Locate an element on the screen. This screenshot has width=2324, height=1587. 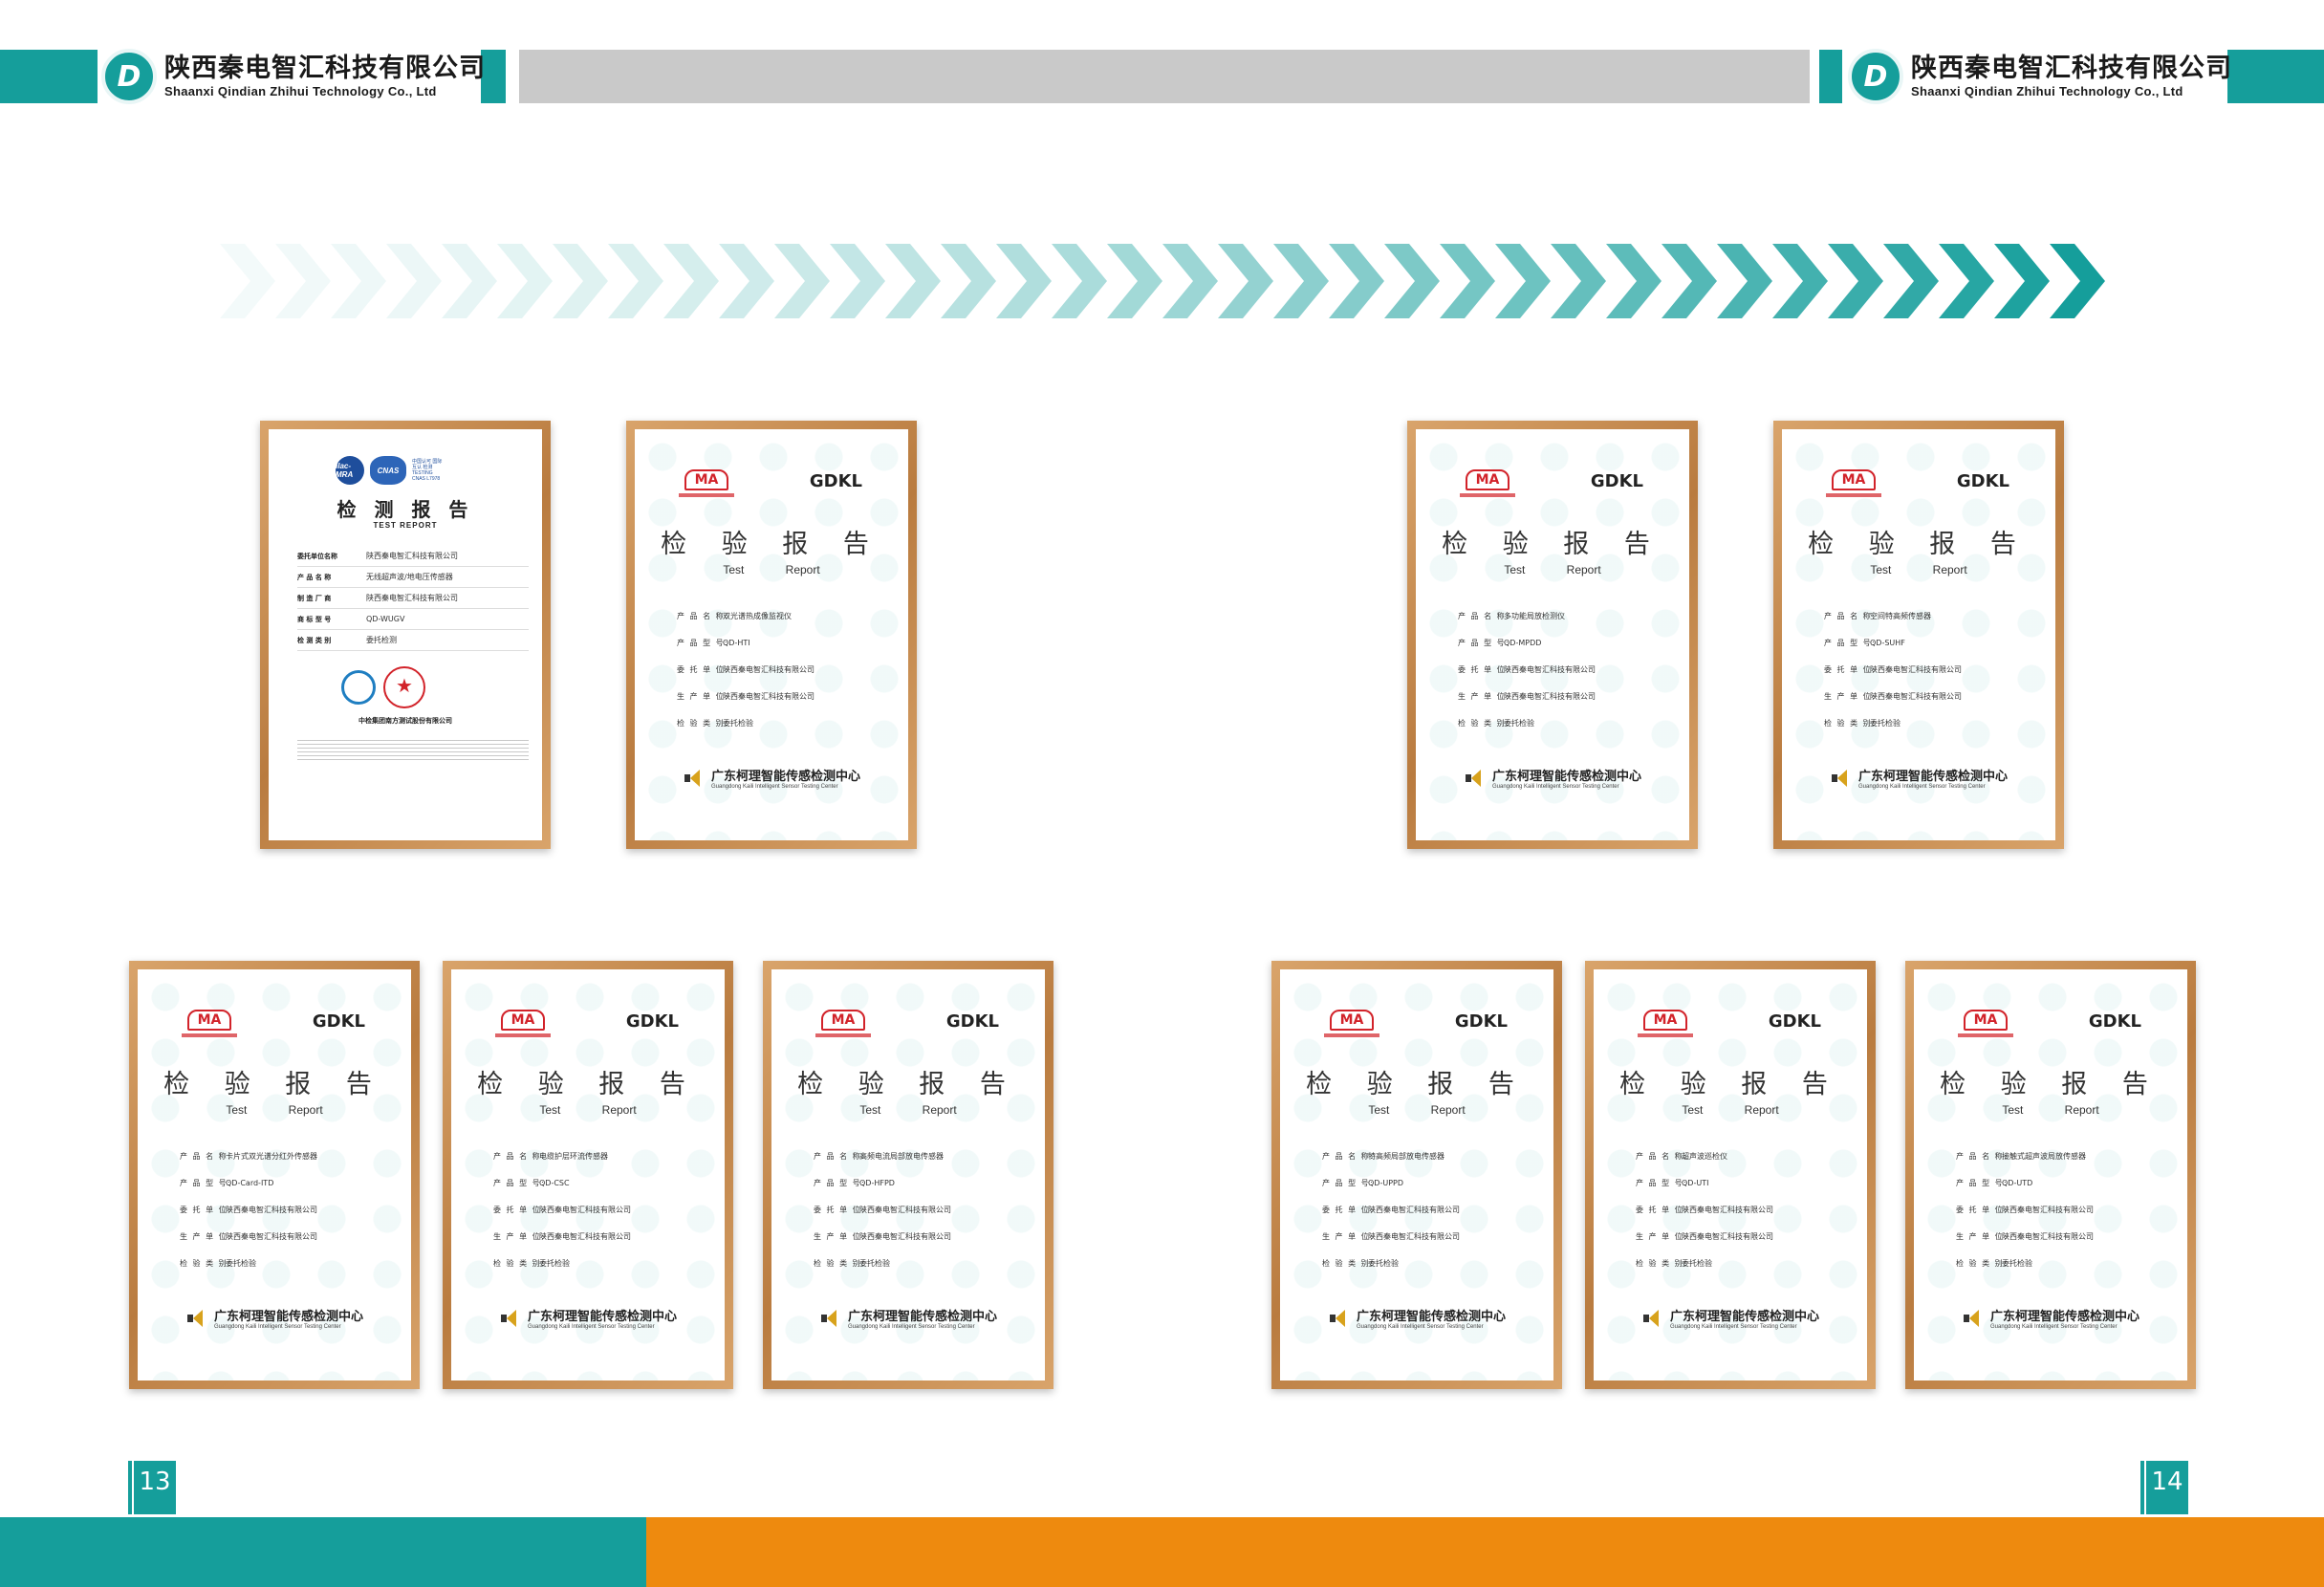
report-field-row: 制 造 厂 商陕西秦电智汇科技有限公司 is located at coordinates (413, 598).